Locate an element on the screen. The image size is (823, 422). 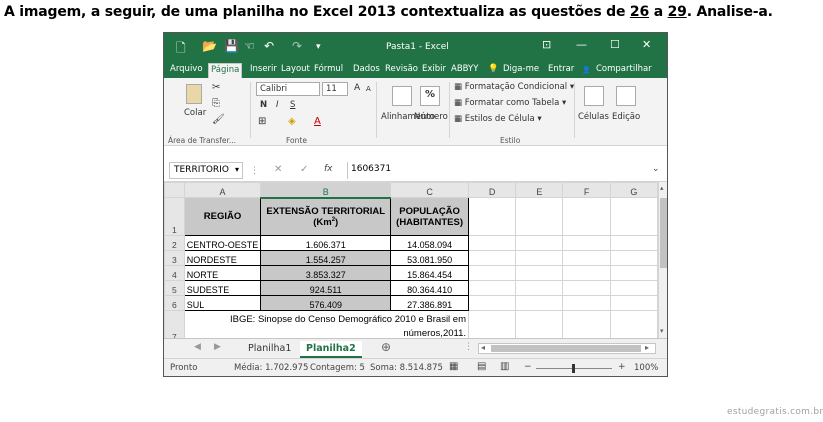
share-button: Compartilhar is located at coordinates (624, 69).